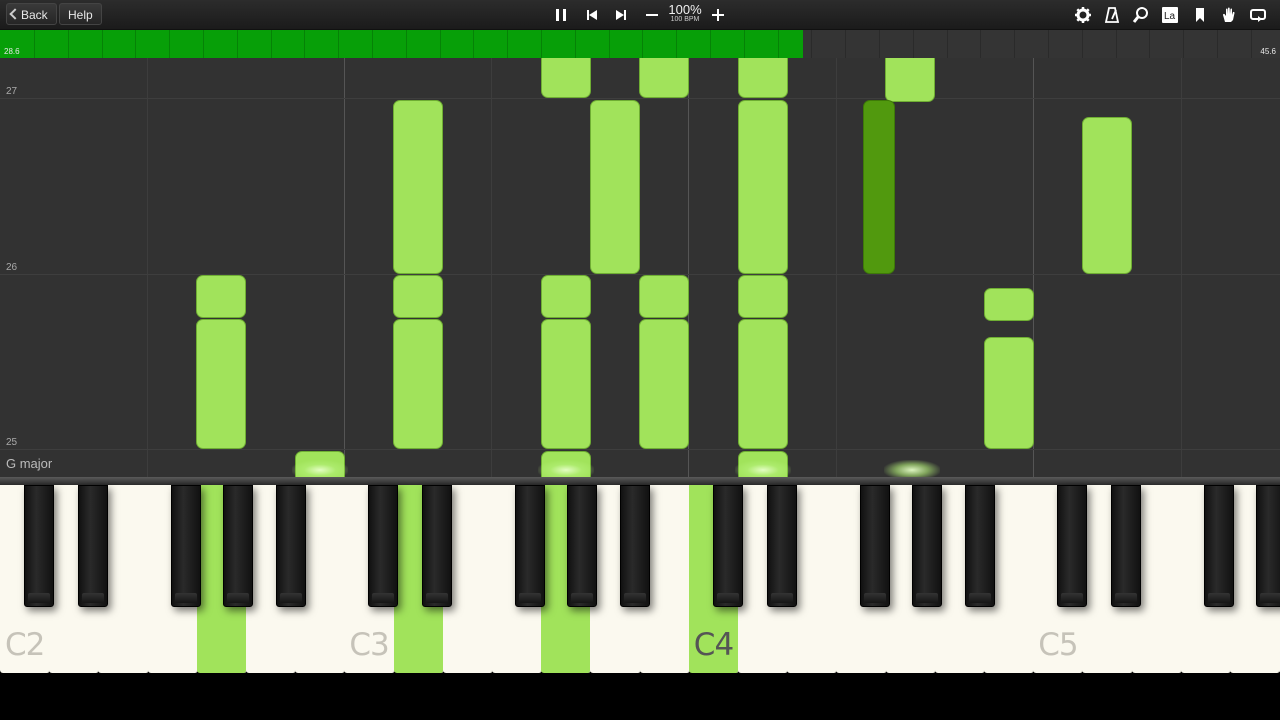  Describe the element at coordinates (1112, 15) in the screenshot. I see `metronome-icon` at that location.